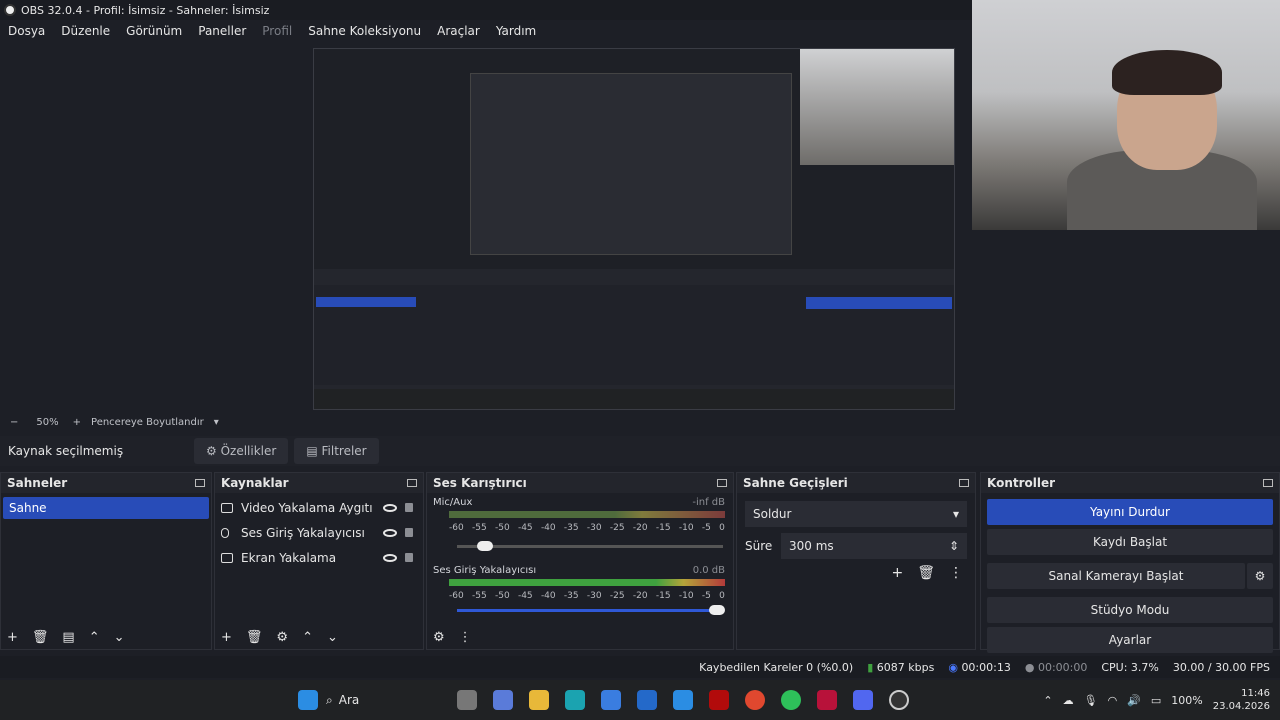 The height and width of the screenshot is (720, 1280). What do you see at coordinates (791, 700) in the screenshot?
I see `whatsapp-icon` at bounding box center [791, 700].